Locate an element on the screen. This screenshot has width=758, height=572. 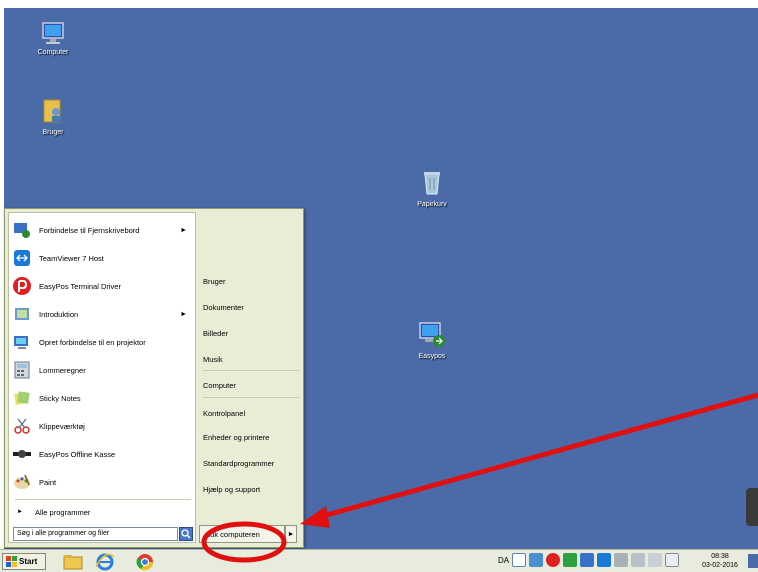
easypos-offline-icon is located at coordinates (22, 454).